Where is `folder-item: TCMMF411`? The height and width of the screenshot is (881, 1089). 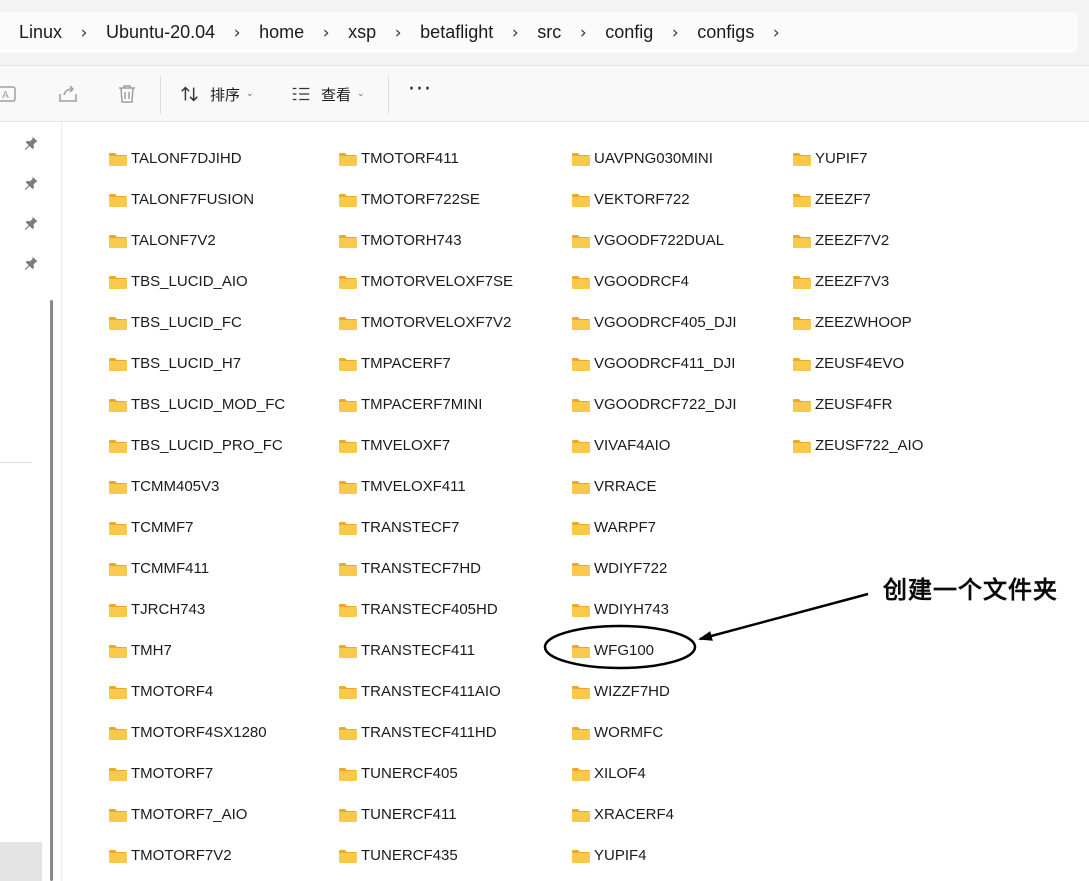 folder-item: TCMMF411 is located at coordinates (196, 568).